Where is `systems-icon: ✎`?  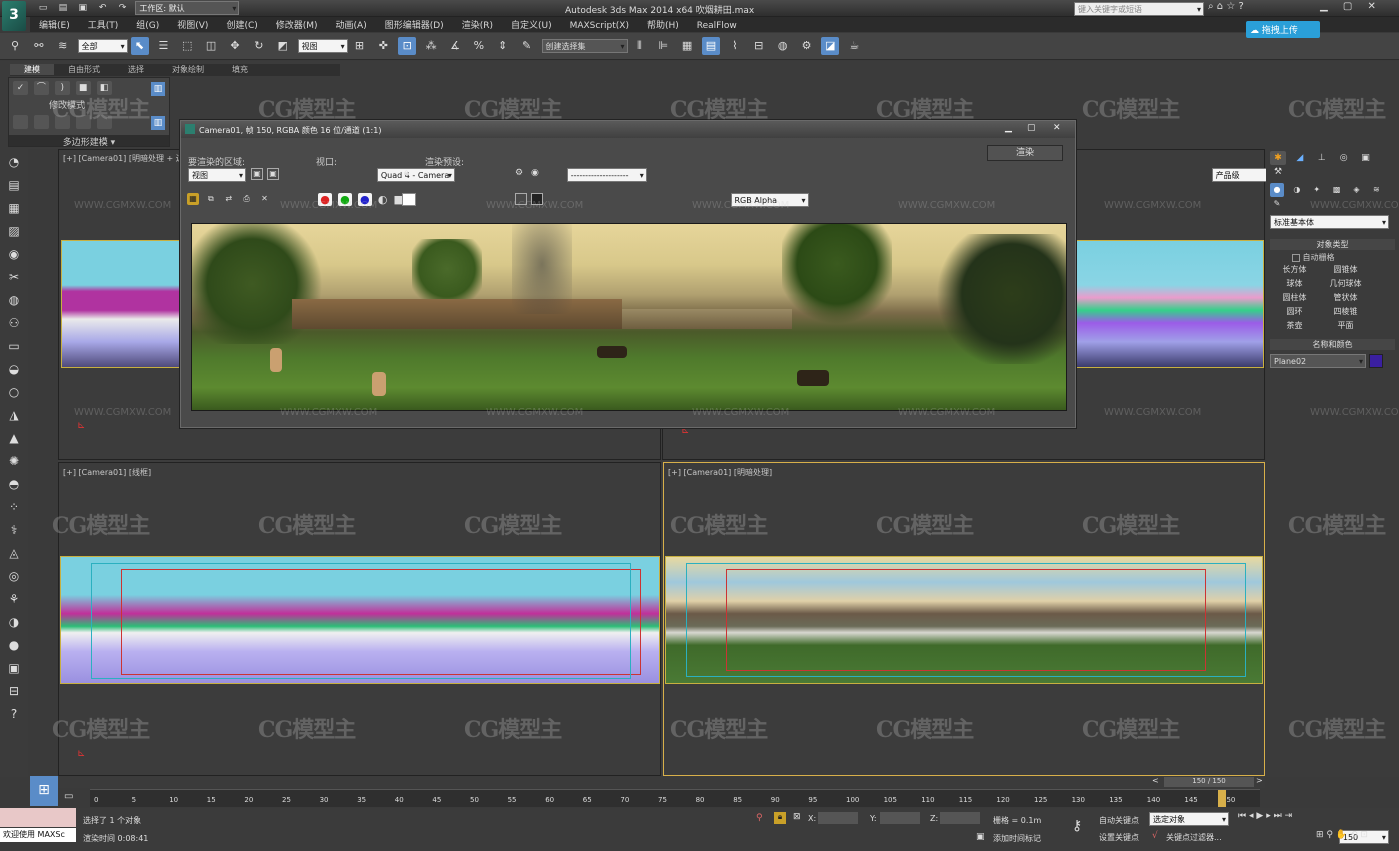 systems-icon: ✎ is located at coordinates (1277, 204).